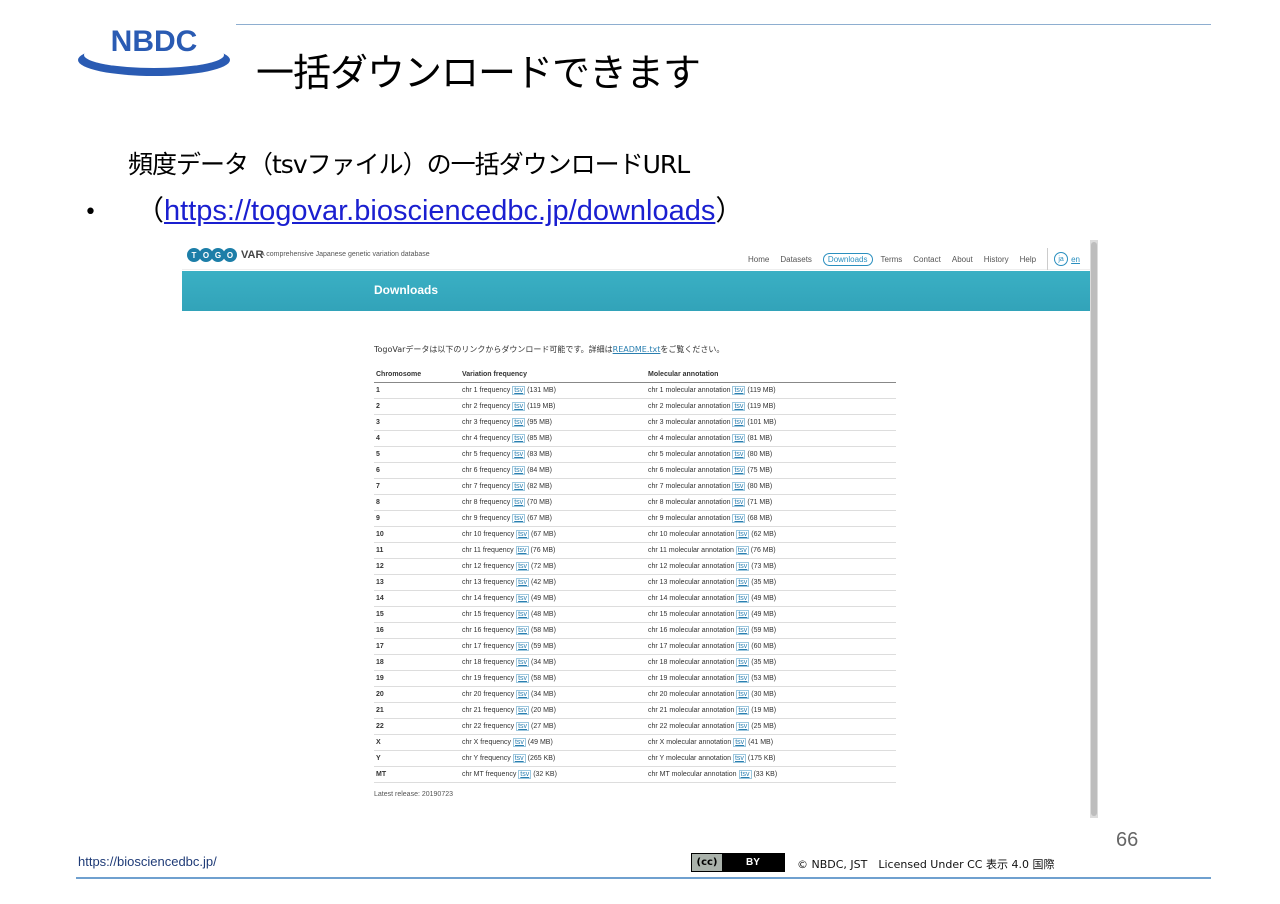 This screenshot has height=904, width=1280. What do you see at coordinates (541, 406) in the screenshot?
I see `frequency-size: (119 MB)` at bounding box center [541, 406].